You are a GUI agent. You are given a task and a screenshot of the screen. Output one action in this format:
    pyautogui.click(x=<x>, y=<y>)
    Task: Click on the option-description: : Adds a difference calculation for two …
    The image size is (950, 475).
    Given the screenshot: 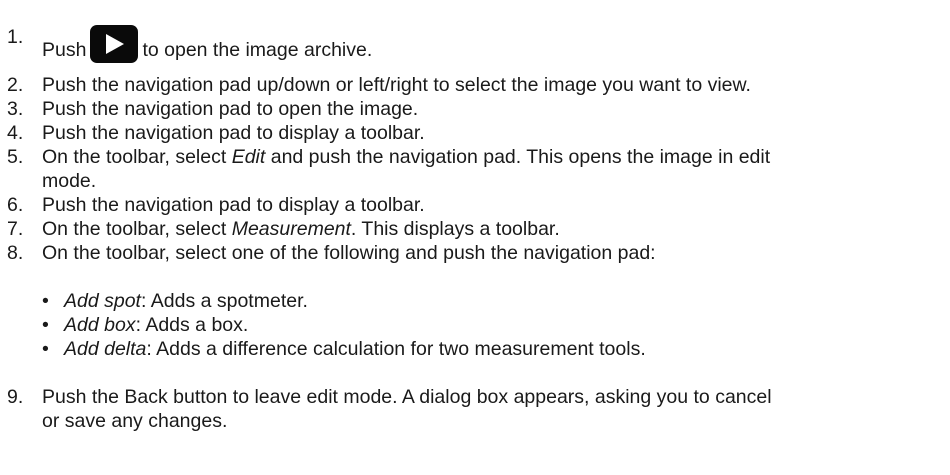 What is the action you would take?
    pyautogui.click(x=396, y=349)
    